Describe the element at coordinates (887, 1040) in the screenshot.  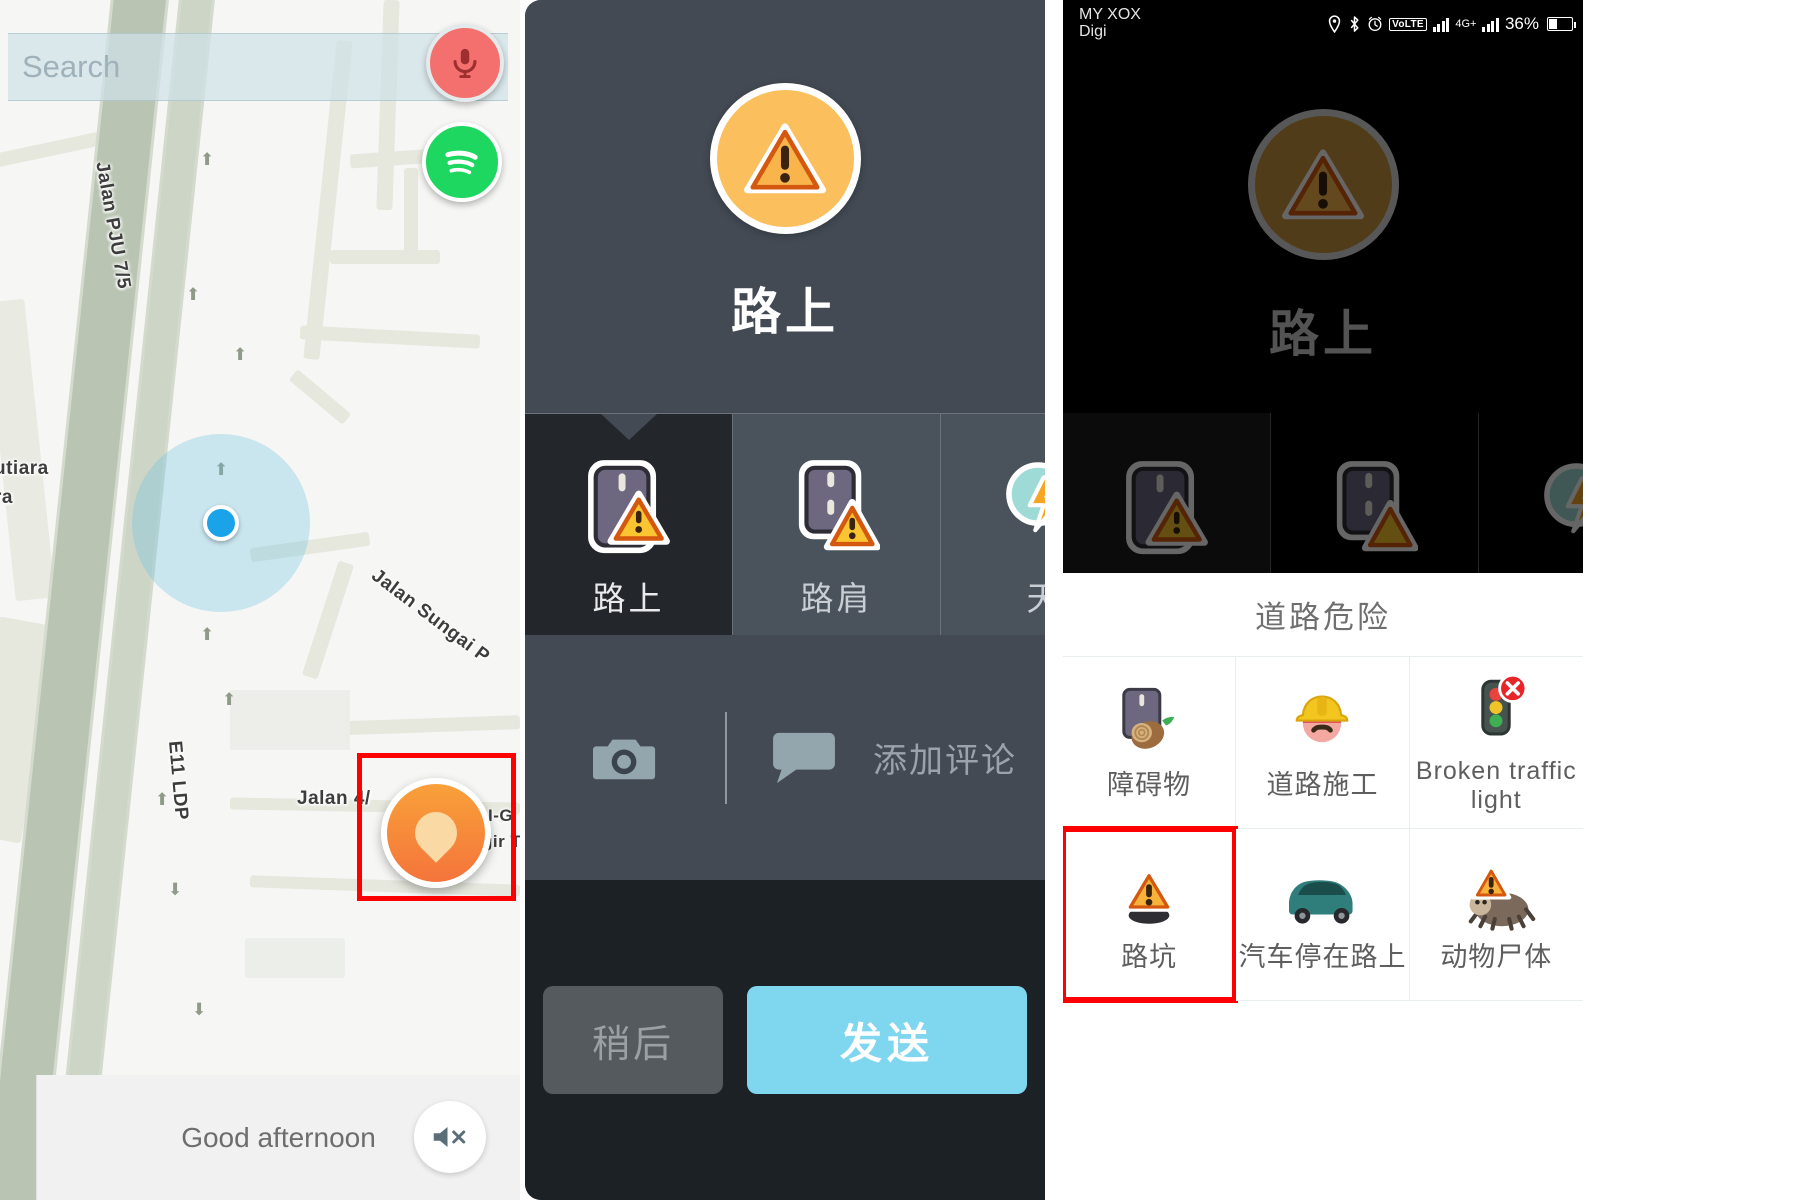
I see `send-button: 发送` at that location.